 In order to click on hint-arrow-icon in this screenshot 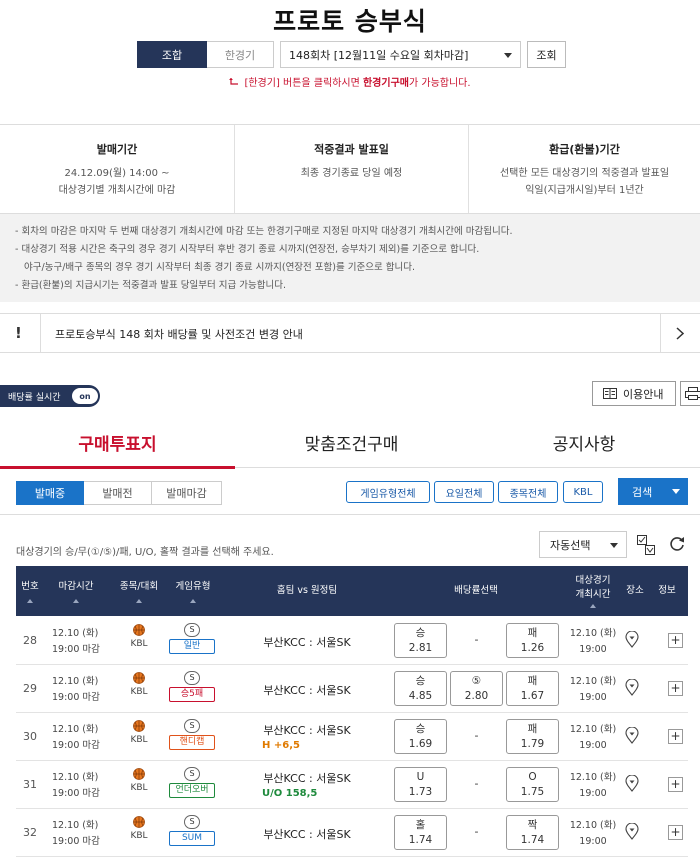, I will do `click(234, 83)`.